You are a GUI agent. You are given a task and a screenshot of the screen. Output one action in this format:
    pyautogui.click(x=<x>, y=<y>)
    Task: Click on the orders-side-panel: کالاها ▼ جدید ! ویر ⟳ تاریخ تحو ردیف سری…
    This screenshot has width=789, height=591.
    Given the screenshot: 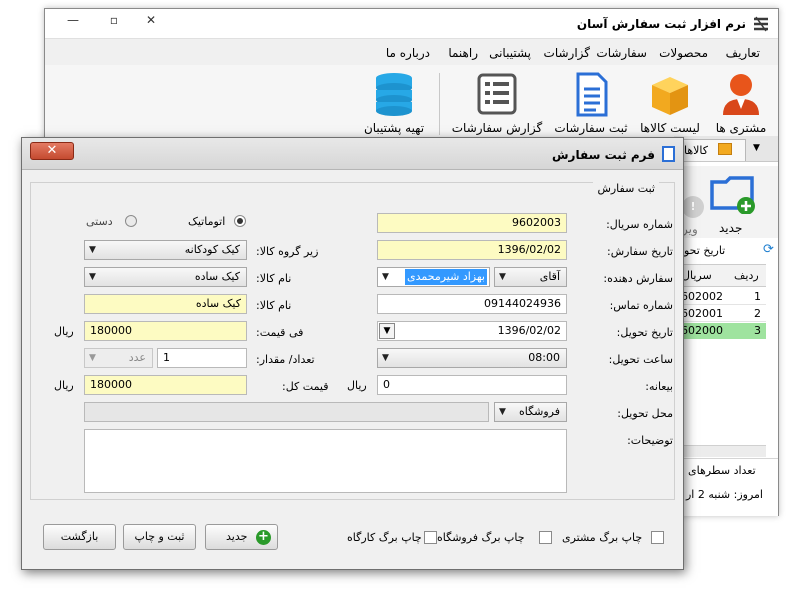 What is the action you would take?
    pyautogui.click(x=726, y=326)
    